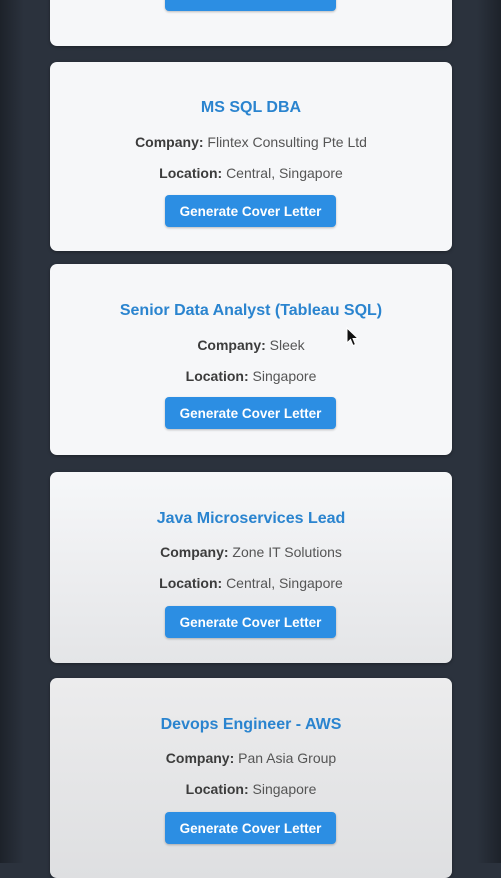  What do you see at coordinates (287, 345) in the screenshot?
I see `company-value: Sleek` at bounding box center [287, 345].